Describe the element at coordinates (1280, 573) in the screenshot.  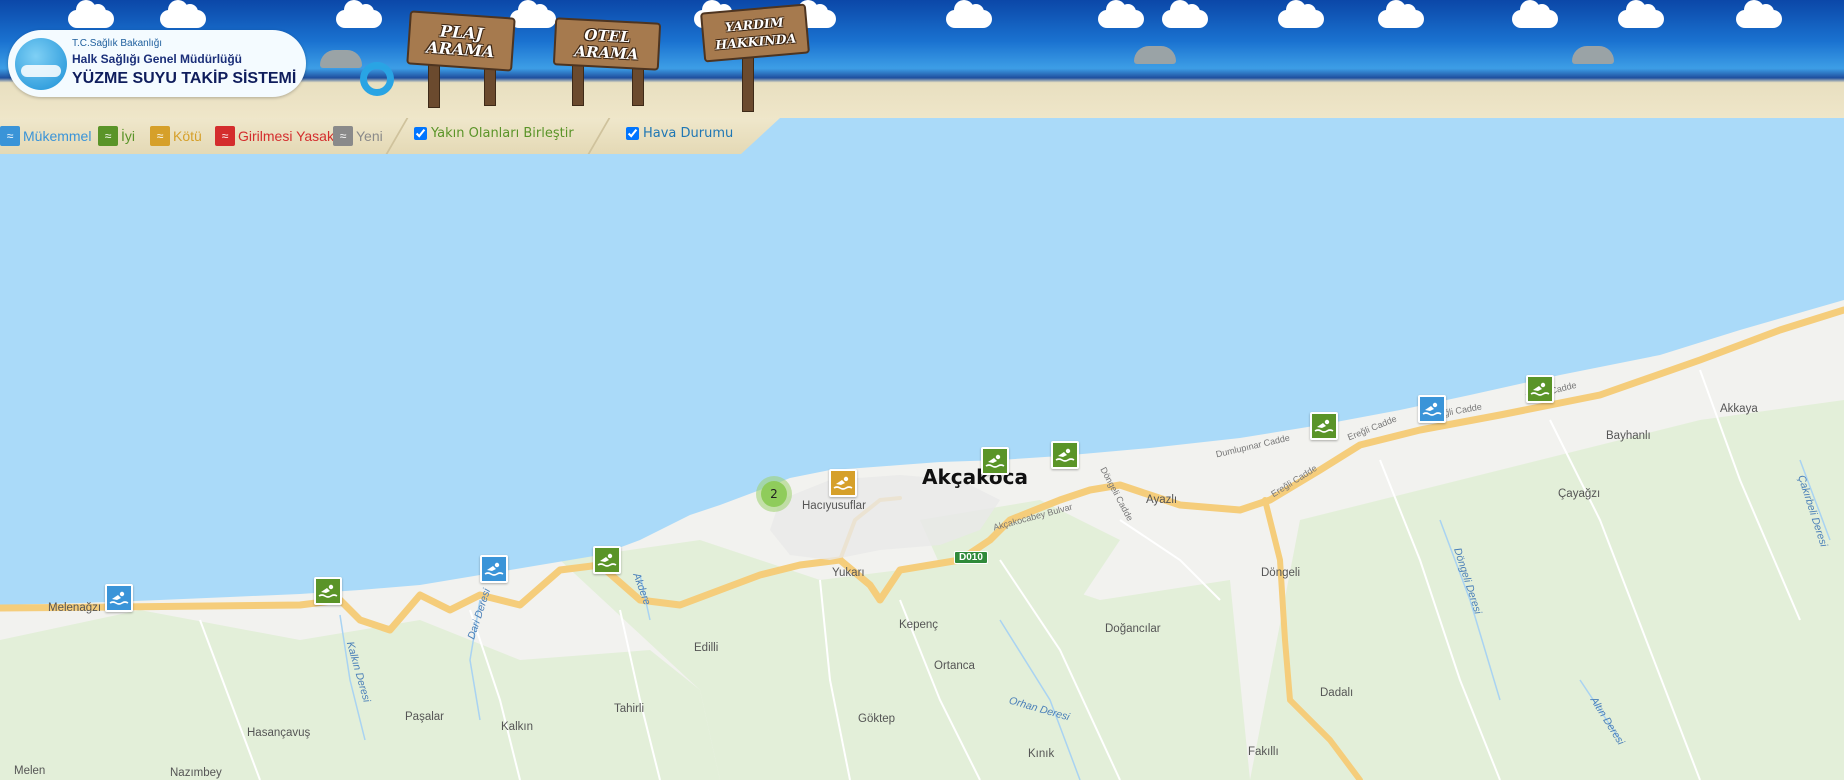
I see `label-dongeli: Döngeli` at that location.